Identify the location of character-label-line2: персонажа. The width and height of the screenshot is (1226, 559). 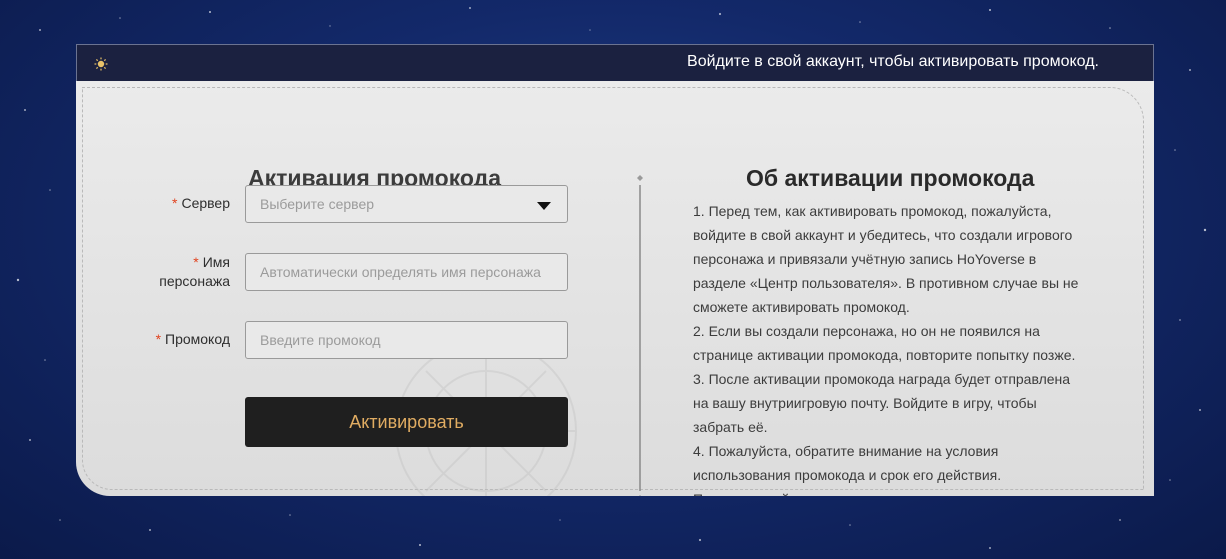
(194, 281).